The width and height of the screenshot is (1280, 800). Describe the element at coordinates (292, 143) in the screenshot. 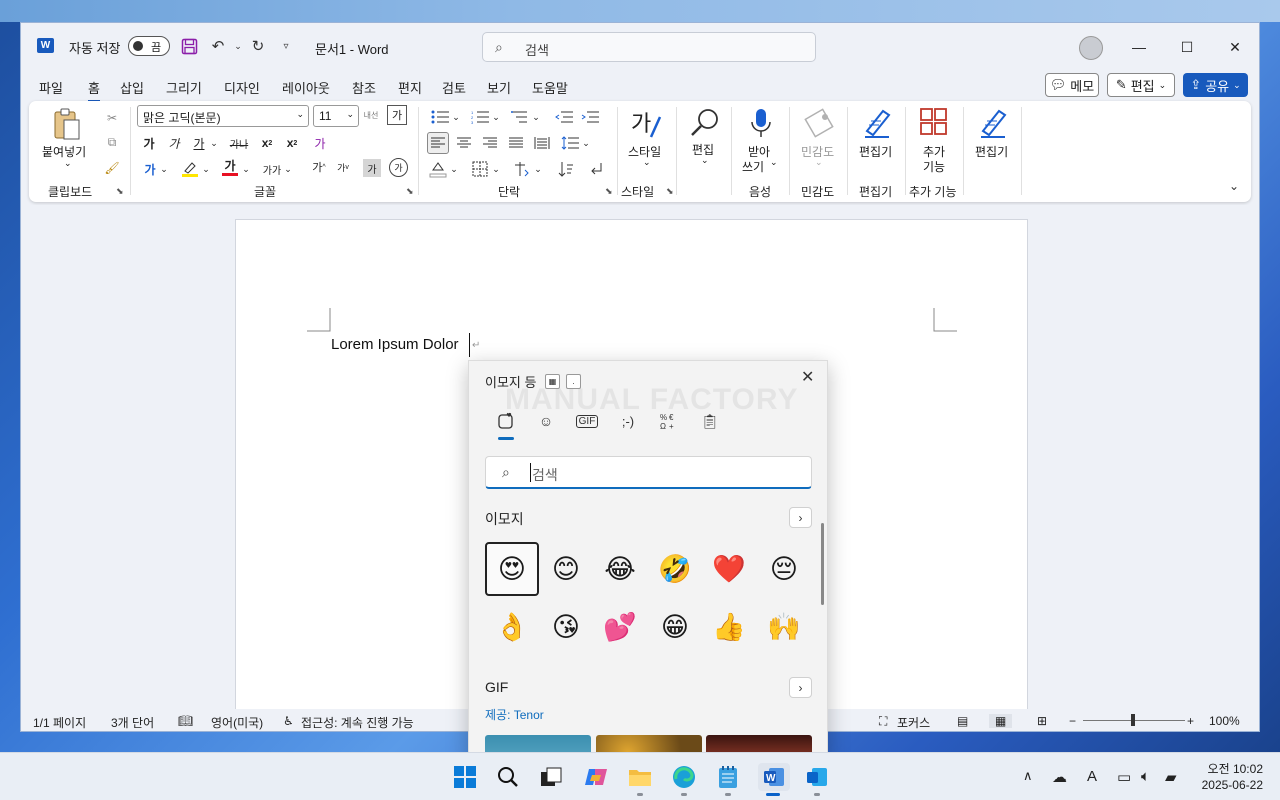

I see `superscript-button: x2` at that location.